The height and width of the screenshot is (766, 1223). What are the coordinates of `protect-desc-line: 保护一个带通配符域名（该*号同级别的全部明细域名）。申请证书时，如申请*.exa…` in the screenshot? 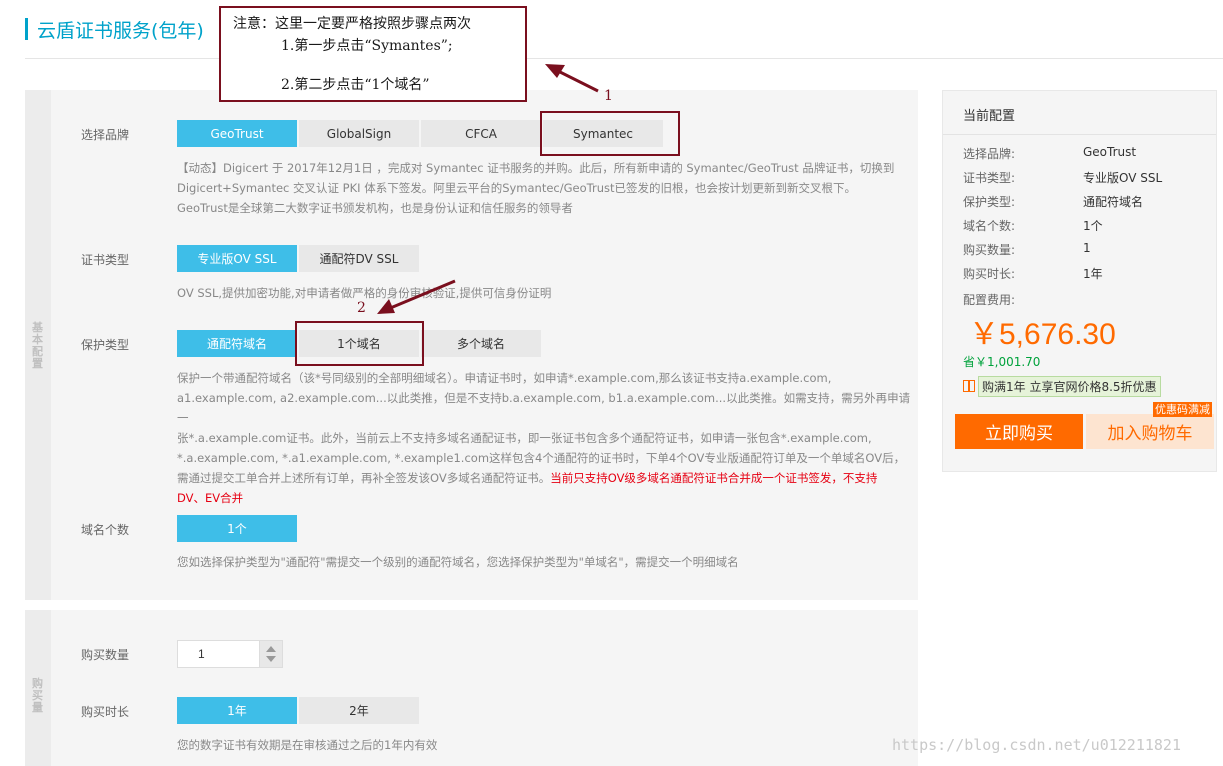 It's located at (504, 378).